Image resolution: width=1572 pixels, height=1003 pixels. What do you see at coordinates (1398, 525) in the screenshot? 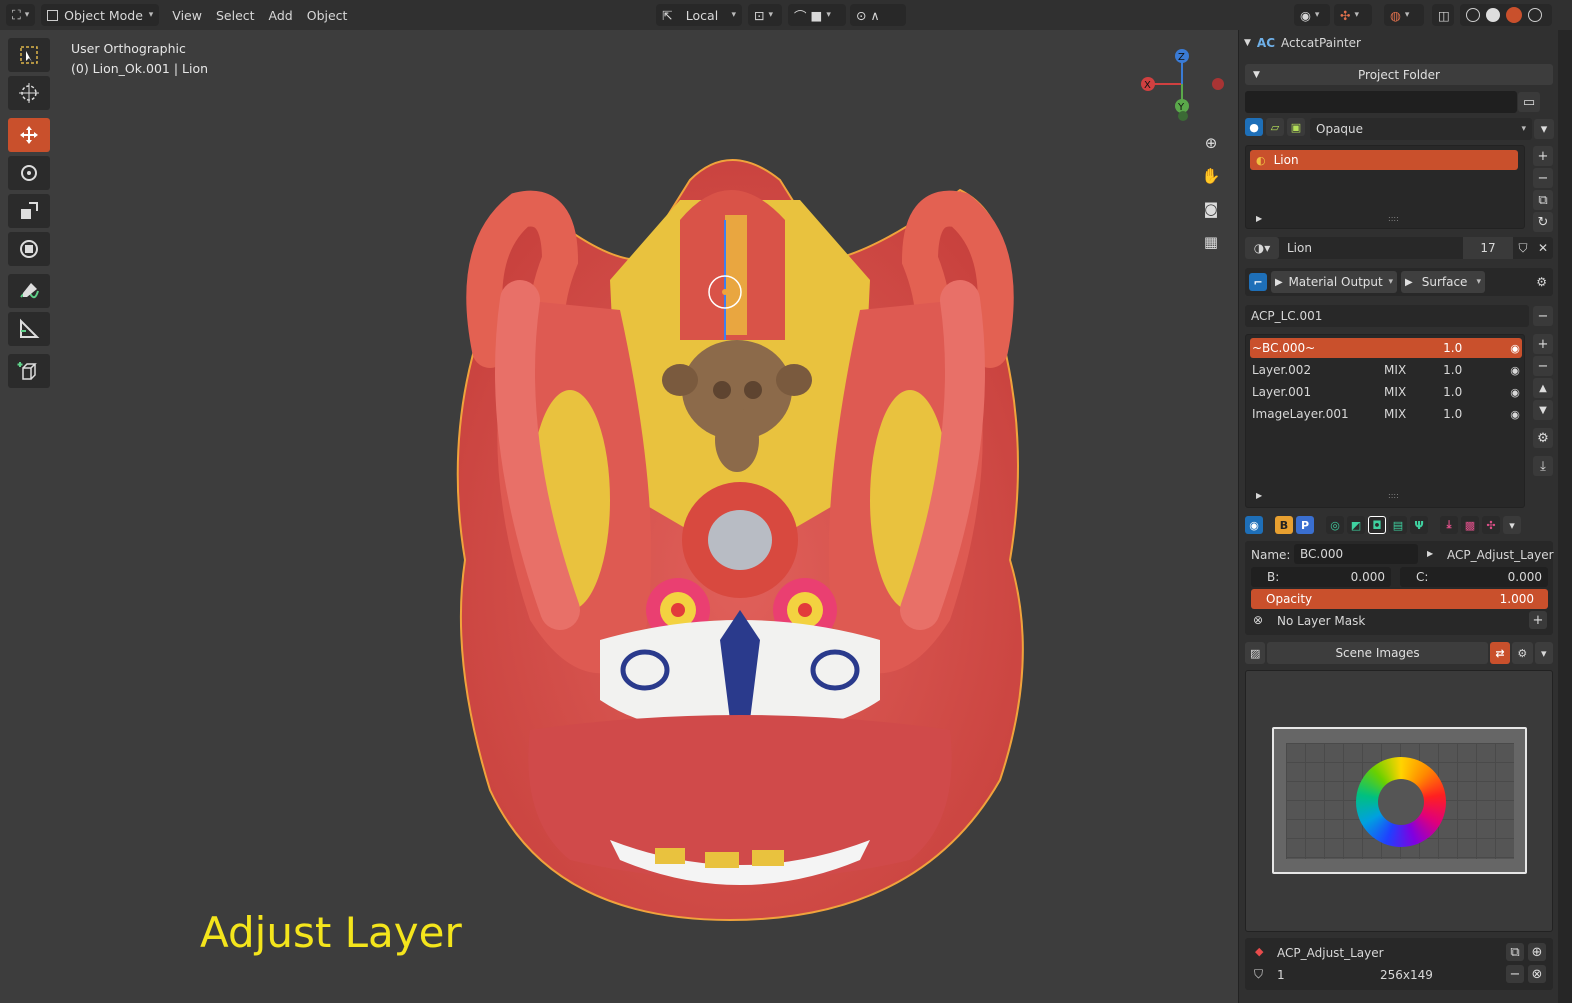
I see `image-layer-icon: ▤` at bounding box center [1398, 525].